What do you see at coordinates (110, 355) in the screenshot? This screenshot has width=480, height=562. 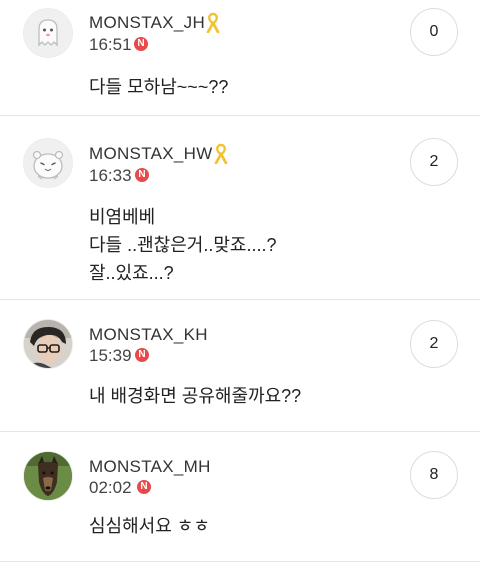 I see `post-time: 15:39` at bounding box center [110, 355].